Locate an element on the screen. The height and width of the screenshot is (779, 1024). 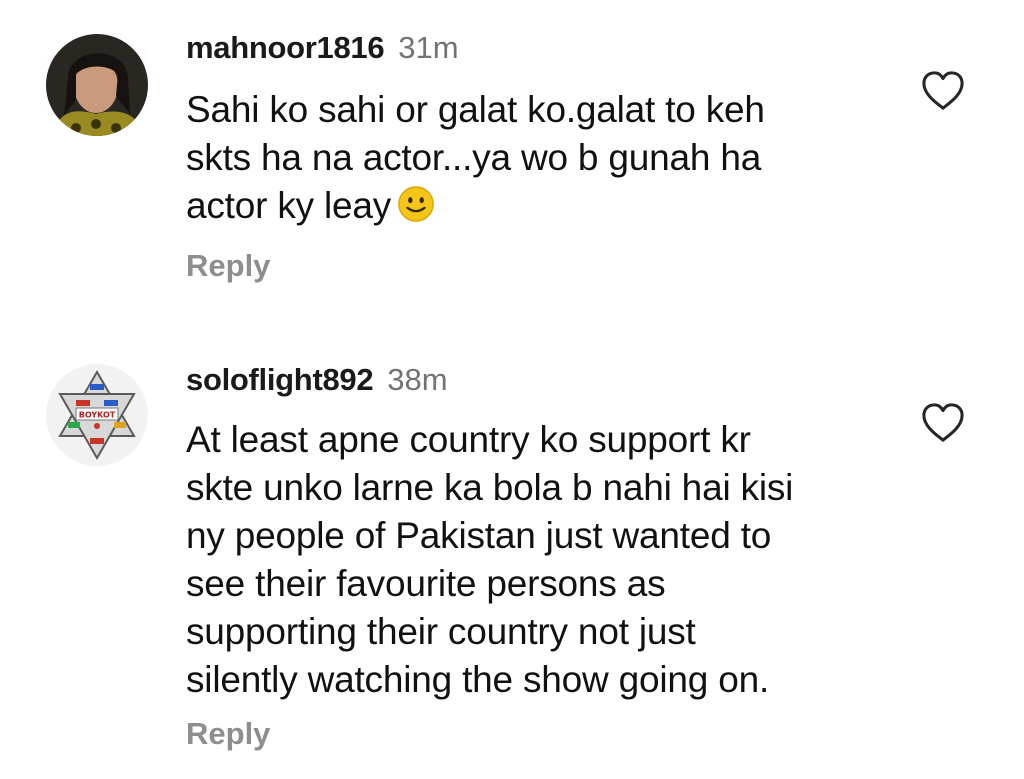
comment-text-line: supporting their country not just is located at coordinates (441, 631).